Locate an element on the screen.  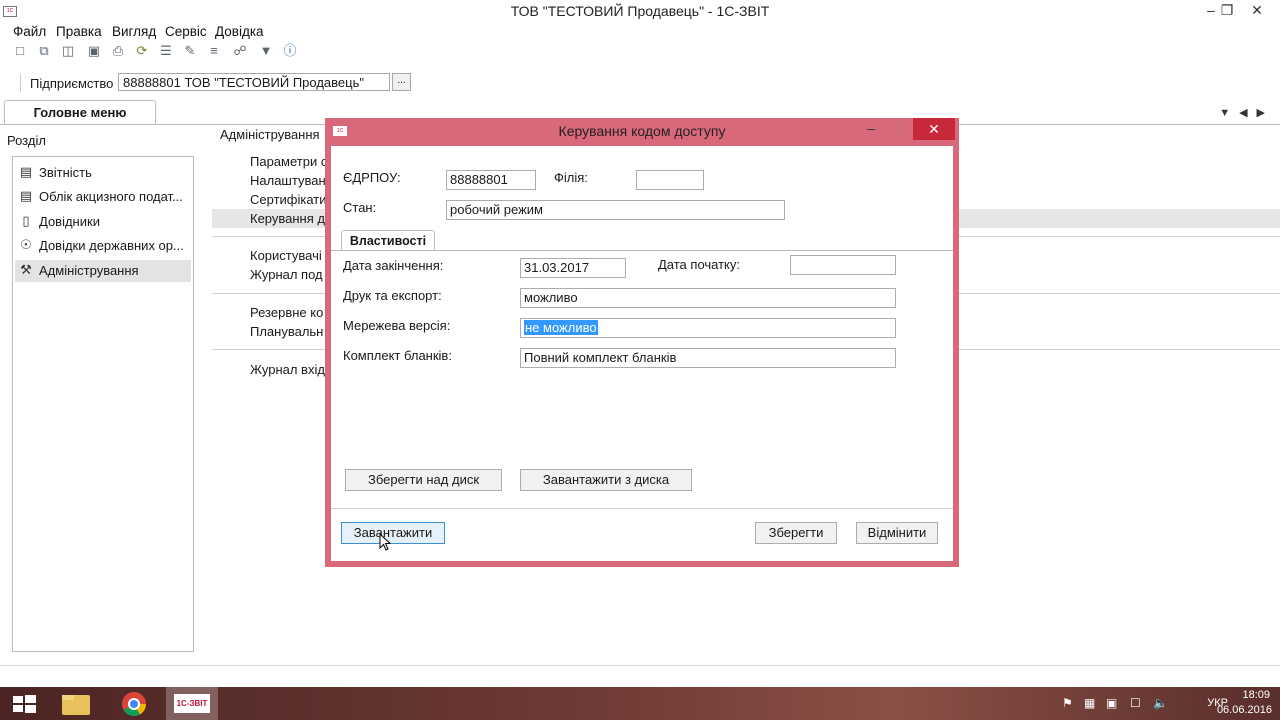
file-explorer-icon is located at coordinates (76, 703).